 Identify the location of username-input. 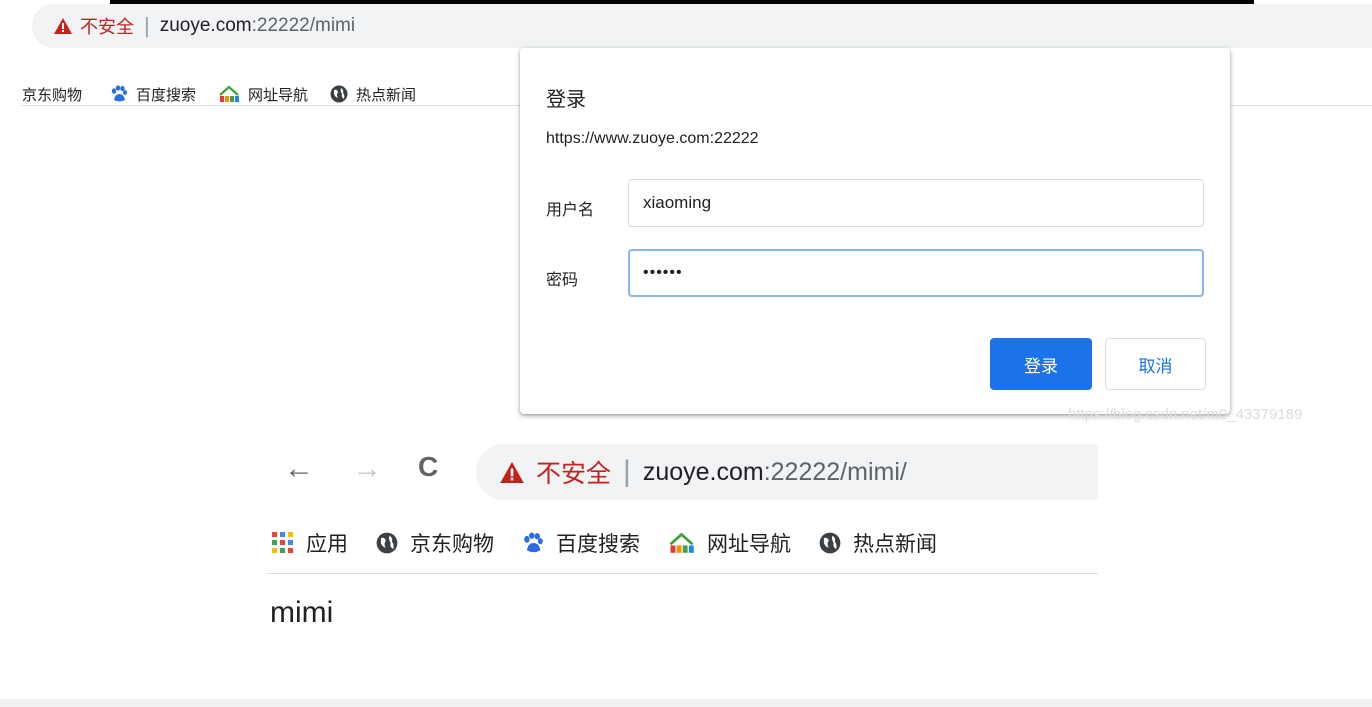
(916, 203).